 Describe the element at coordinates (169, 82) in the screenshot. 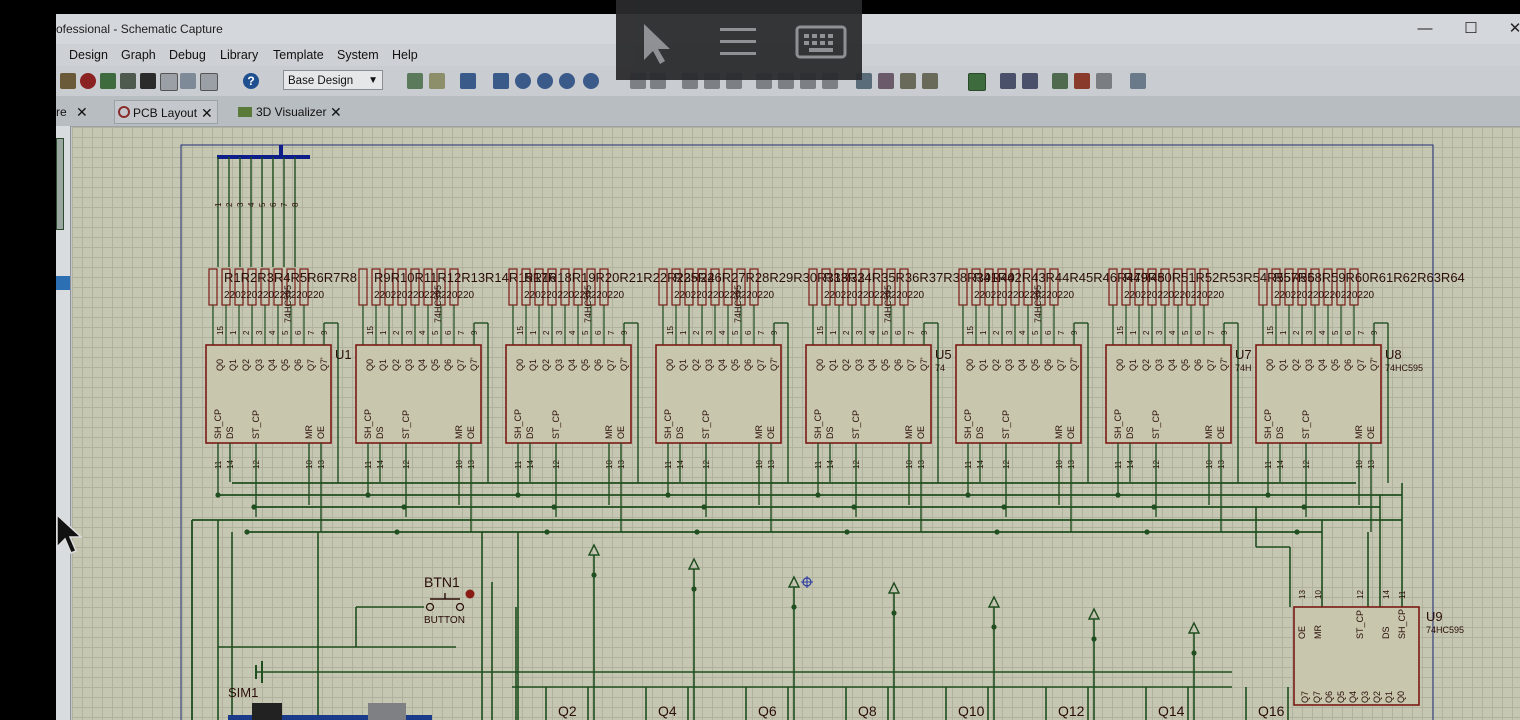

I see `document-icon` at that location.